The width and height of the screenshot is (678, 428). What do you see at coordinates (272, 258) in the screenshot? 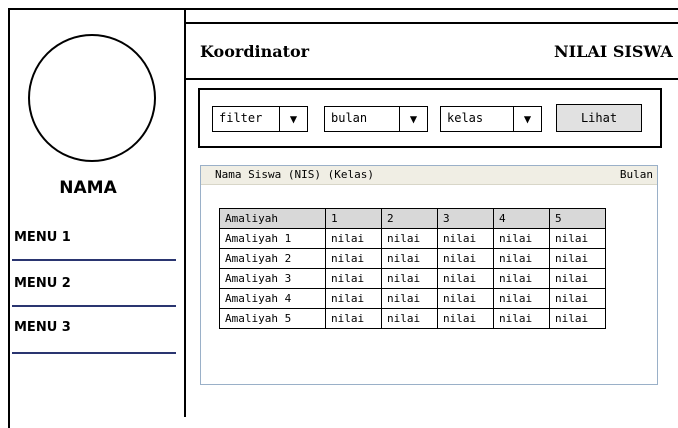
I see `table-cell: Amaliyah 2` at bounding box center [272, 258].